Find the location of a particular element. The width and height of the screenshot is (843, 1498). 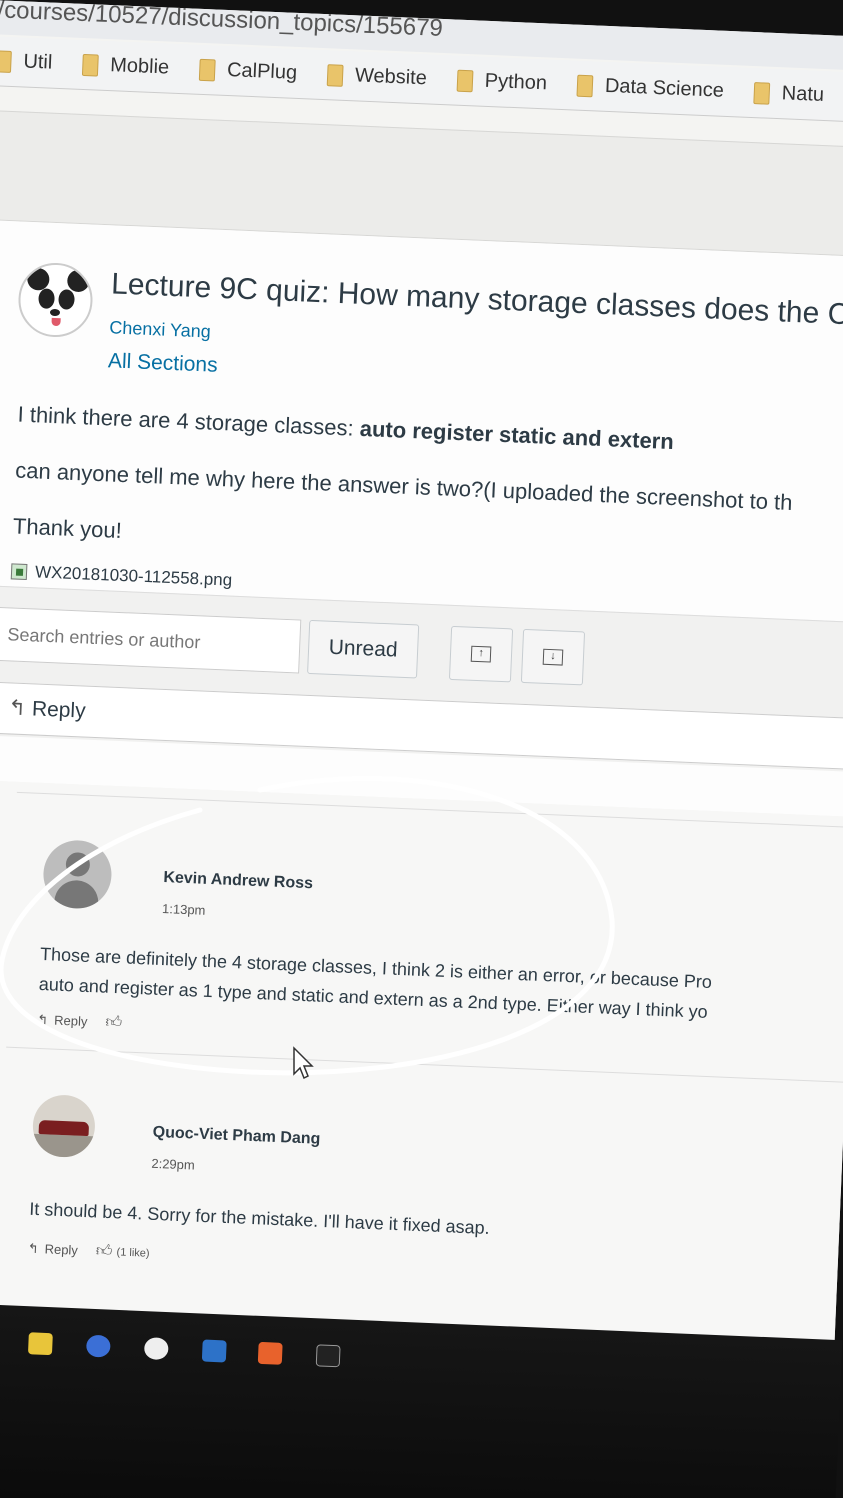

entry-actions: ↰ Reply 👍︎ is located at coordinates (80, 1021).